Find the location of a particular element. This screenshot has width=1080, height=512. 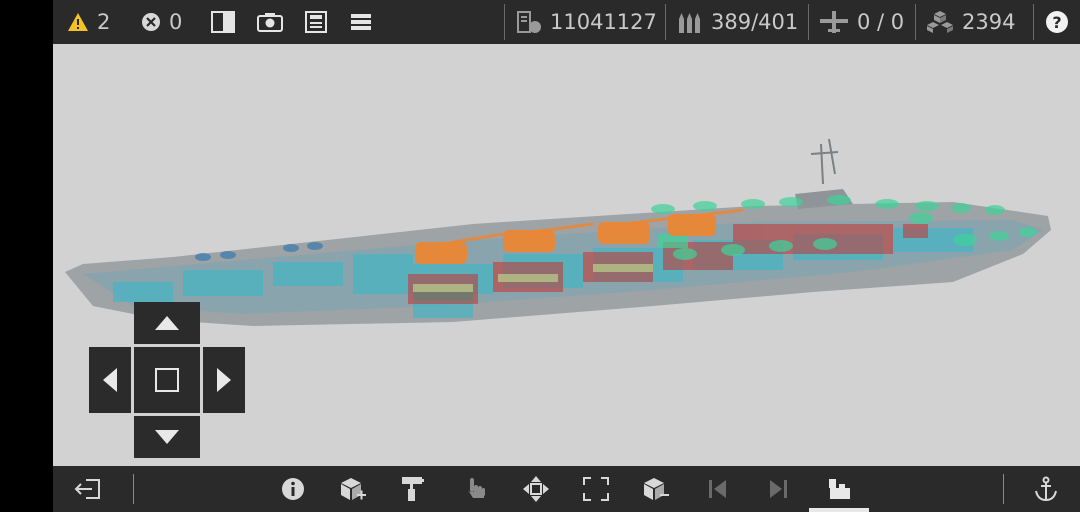

resize-icon is located at coordinates (596, 489).